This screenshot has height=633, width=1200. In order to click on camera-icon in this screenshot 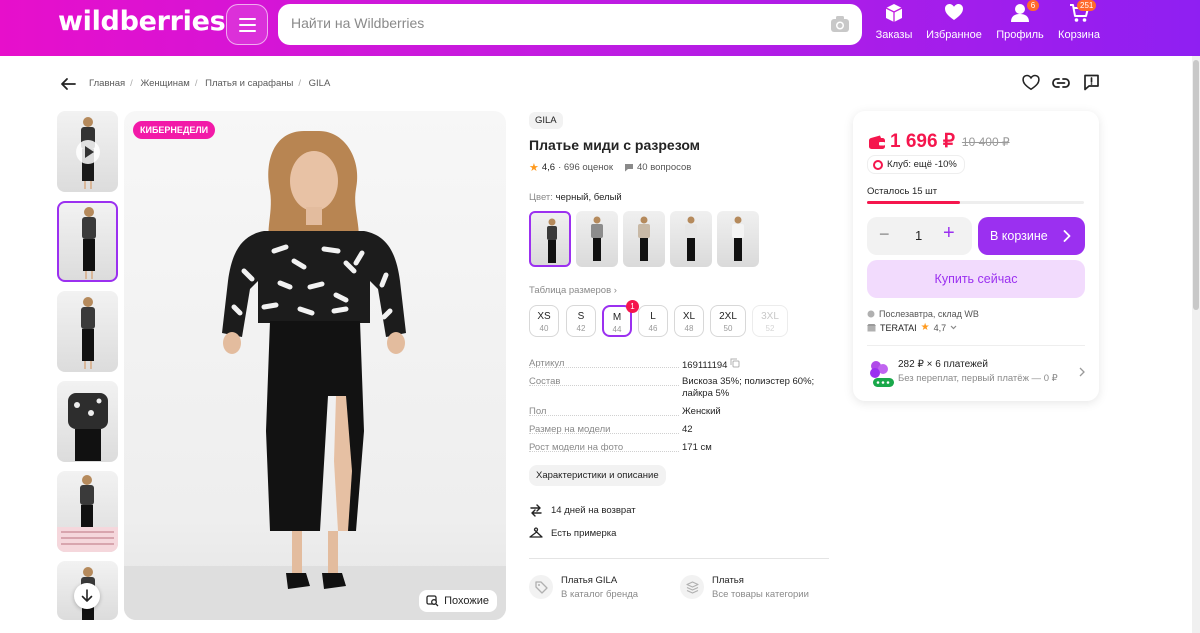, I will do `click(840, 24)`.